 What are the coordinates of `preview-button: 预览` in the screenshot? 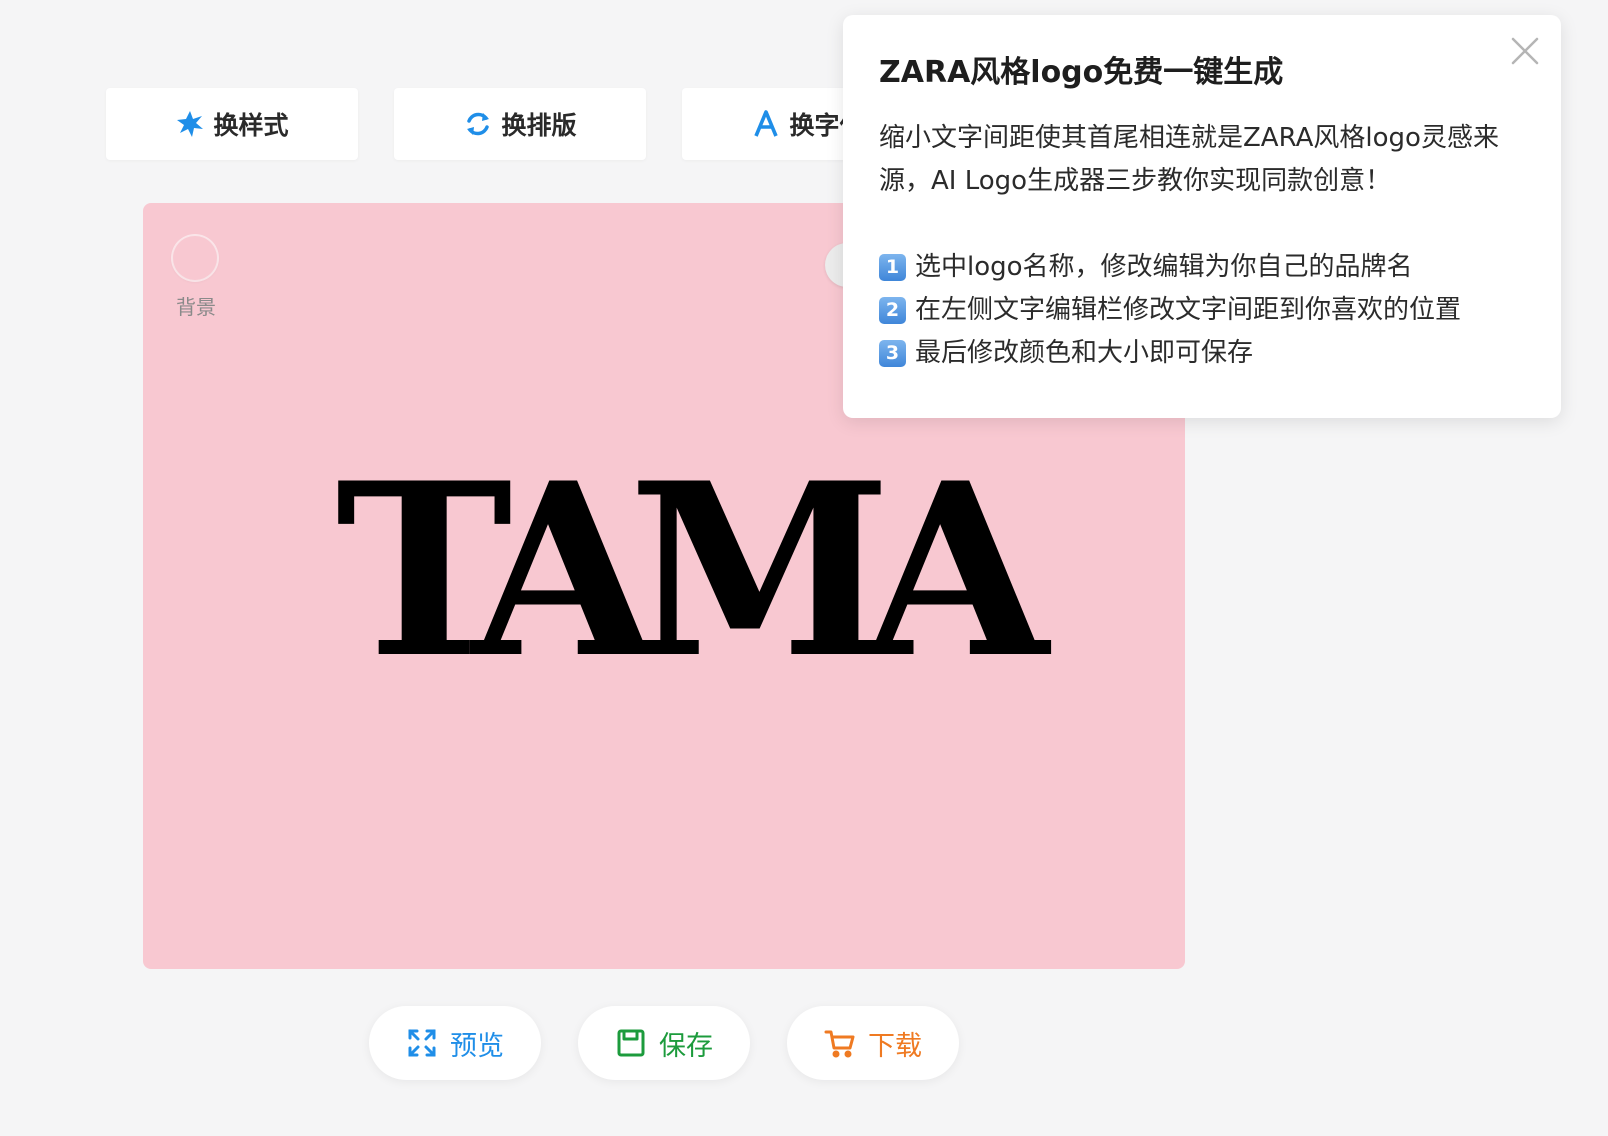 It's located at (455, 1043).